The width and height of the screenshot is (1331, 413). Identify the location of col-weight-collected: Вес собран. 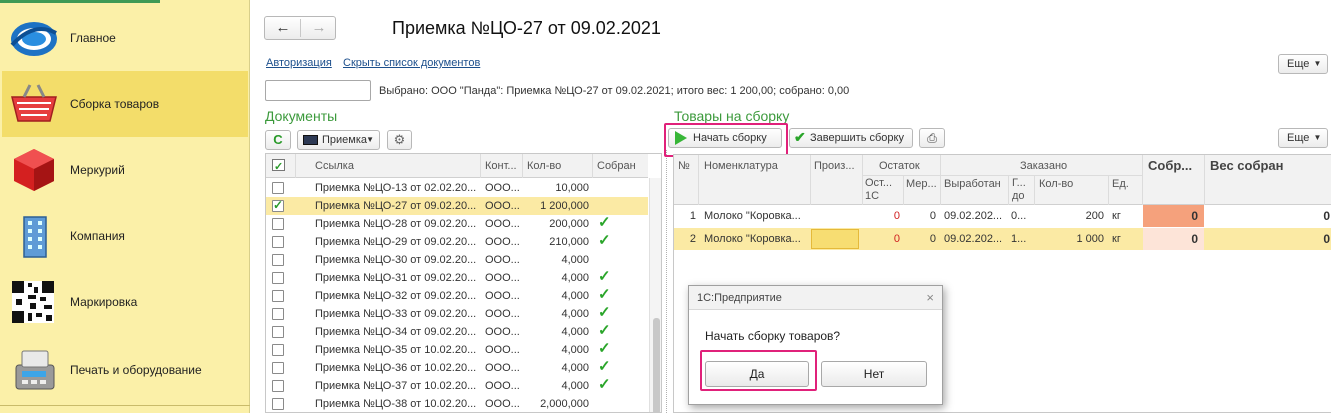
(1247, 166).